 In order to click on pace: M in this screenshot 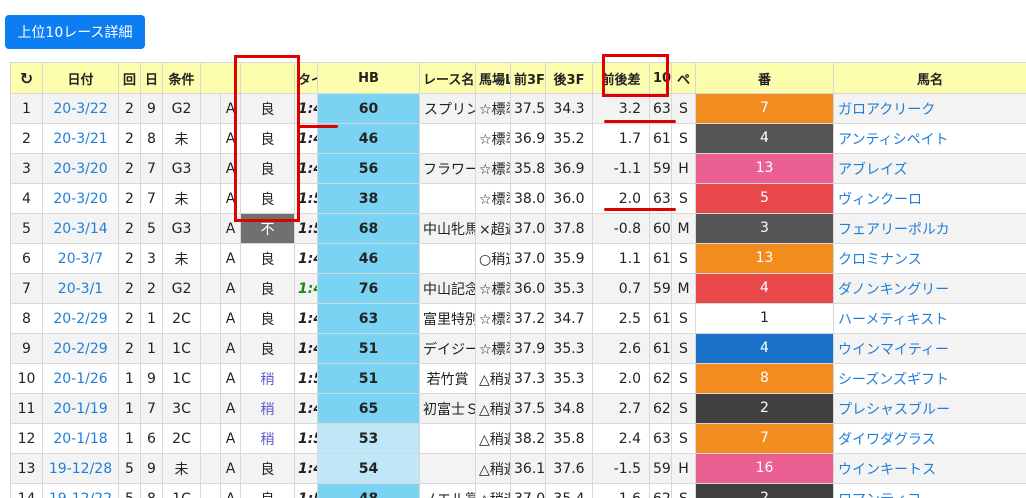, I will do `click(683, 228)`.